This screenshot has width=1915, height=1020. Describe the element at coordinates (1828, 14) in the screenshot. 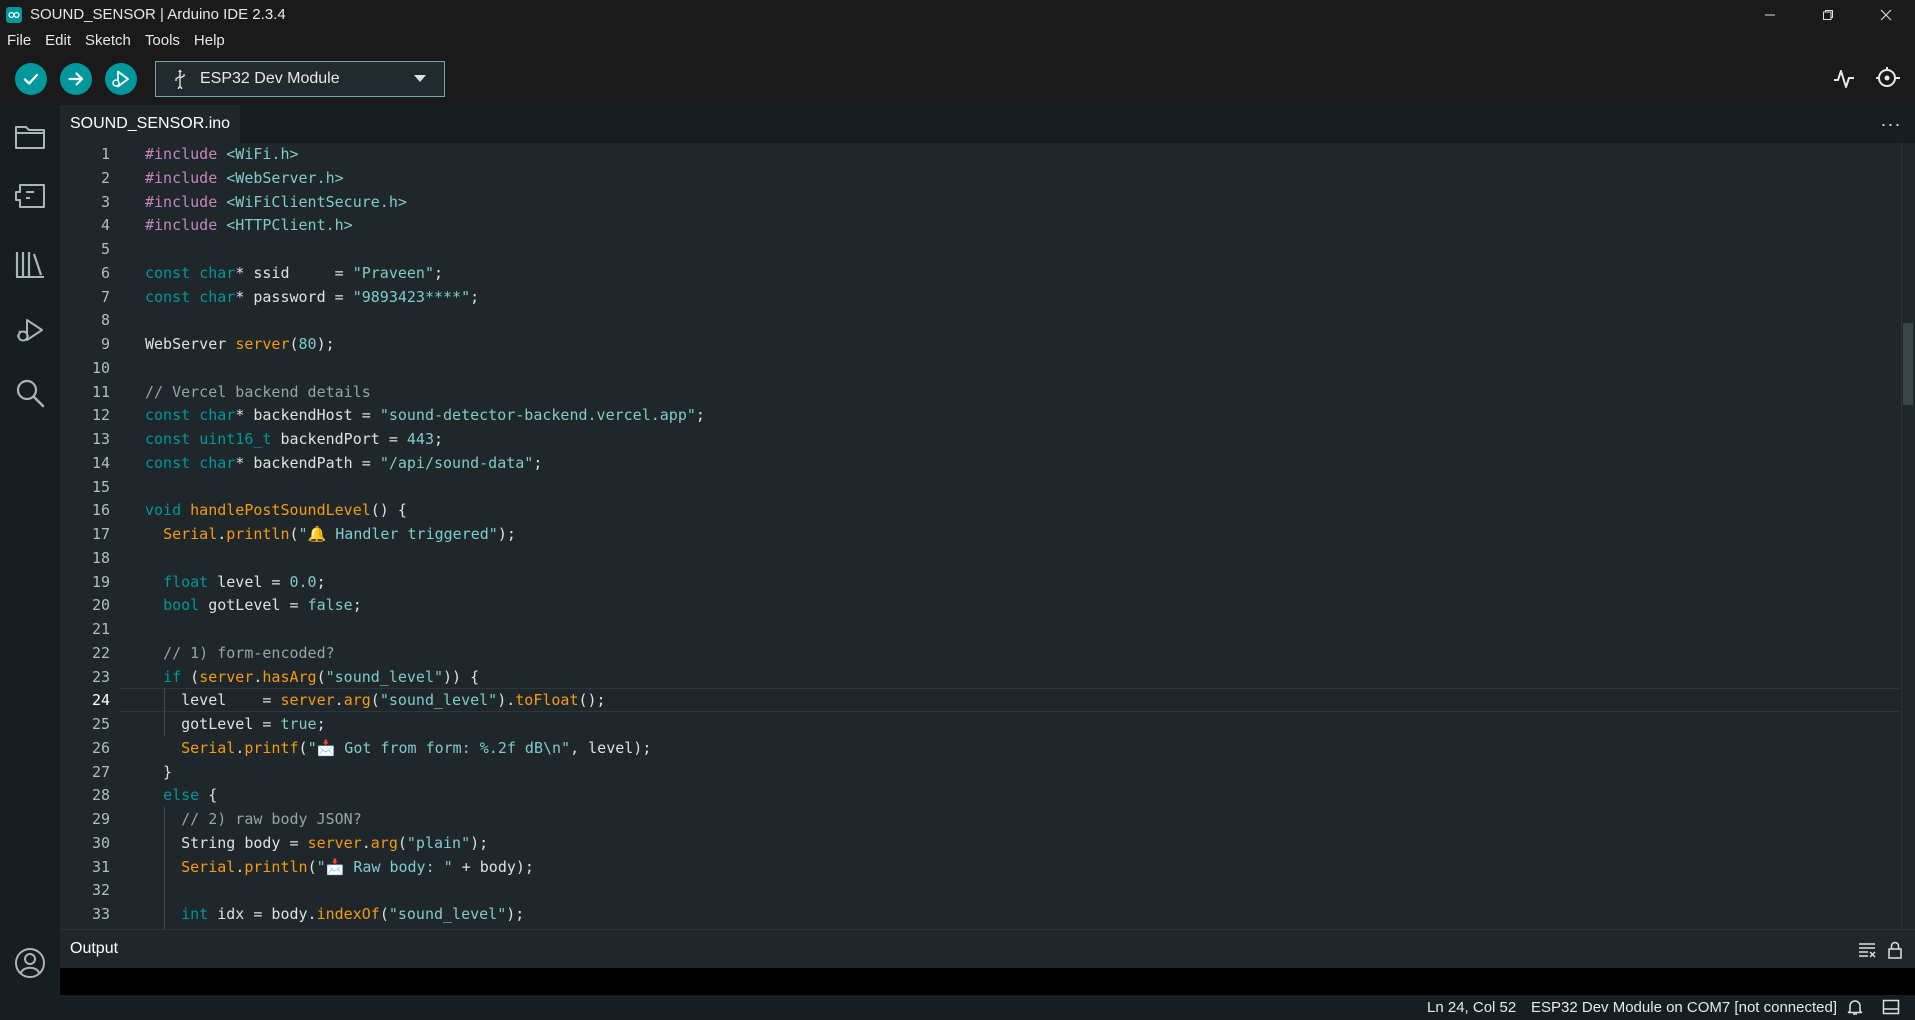

I see `restore-button` at that location.